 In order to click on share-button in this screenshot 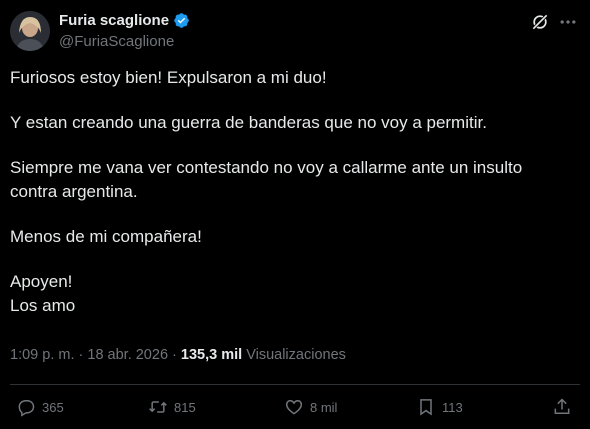, I will do `click(562, 407)`.